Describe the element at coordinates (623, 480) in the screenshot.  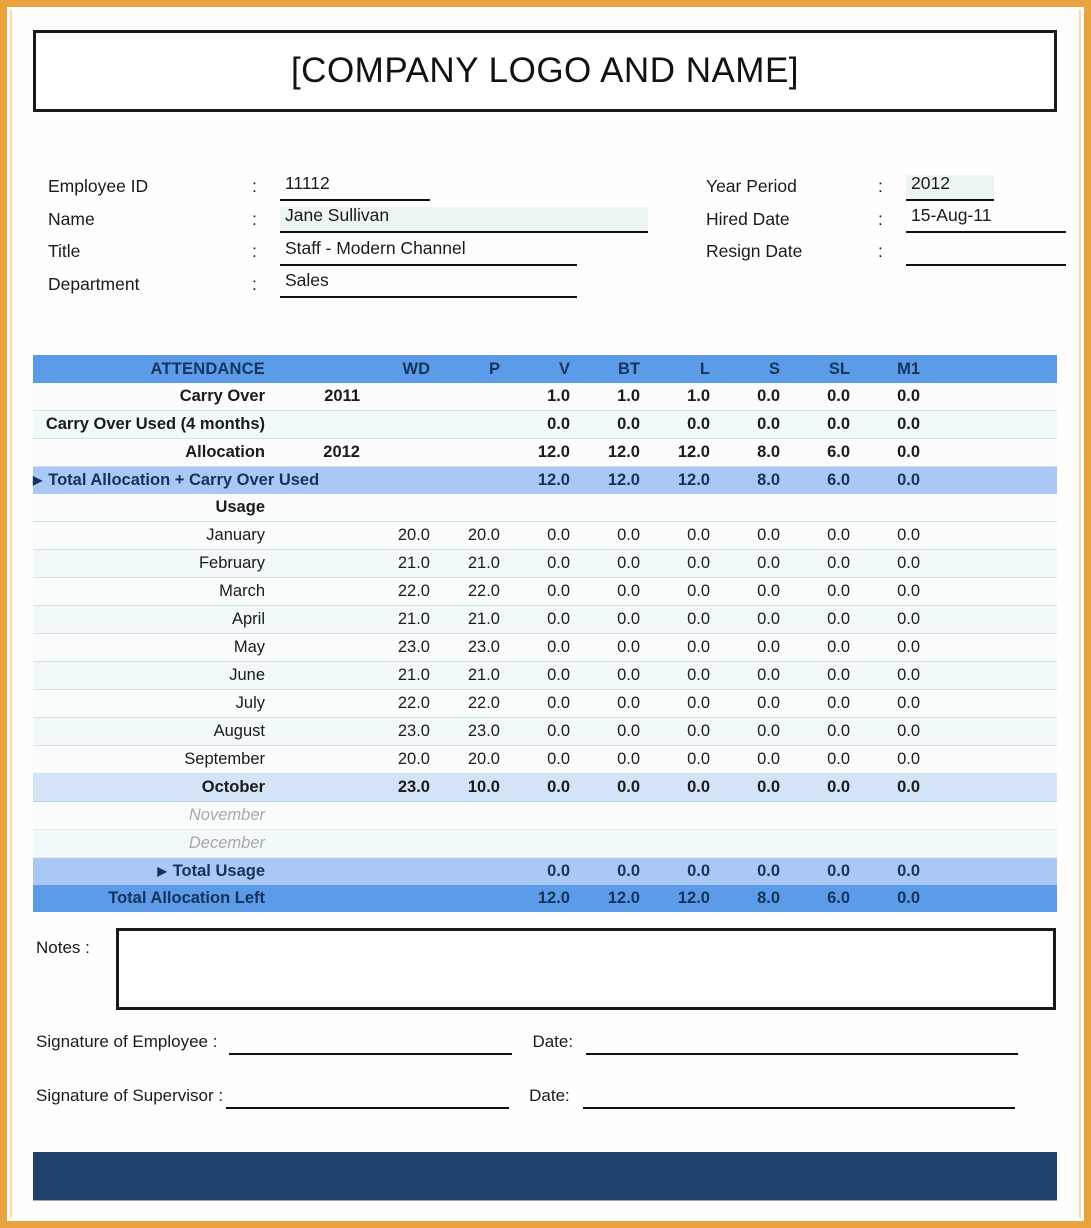
I see `total-allocation-bt: 12.0` at that location.